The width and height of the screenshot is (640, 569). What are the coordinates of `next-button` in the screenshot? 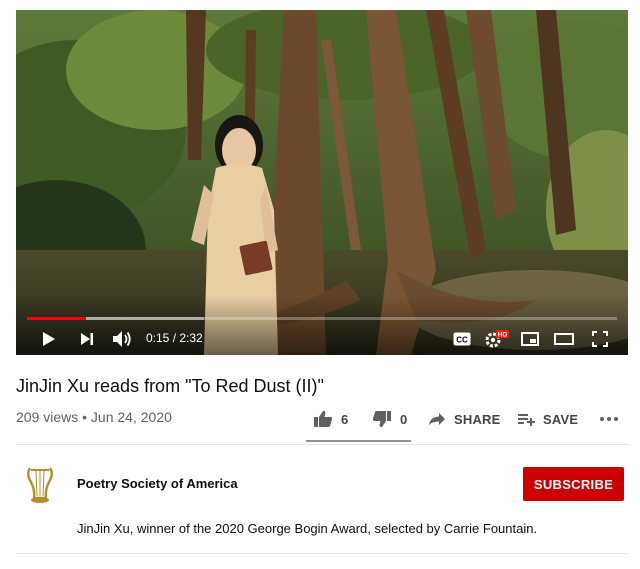 It's located at (87, 339).